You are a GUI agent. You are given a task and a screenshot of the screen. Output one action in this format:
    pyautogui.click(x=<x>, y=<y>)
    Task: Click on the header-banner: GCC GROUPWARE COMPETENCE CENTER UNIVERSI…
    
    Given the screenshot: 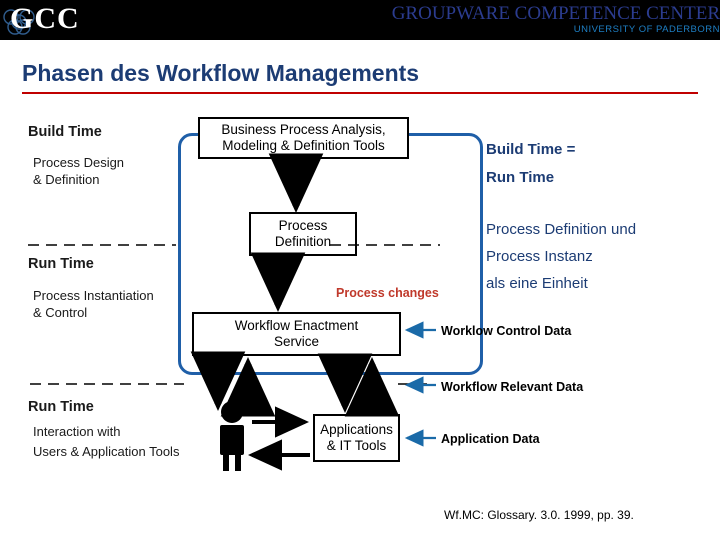 What is the action you would take?
    pyautogui.click(x=360, y=20)
    